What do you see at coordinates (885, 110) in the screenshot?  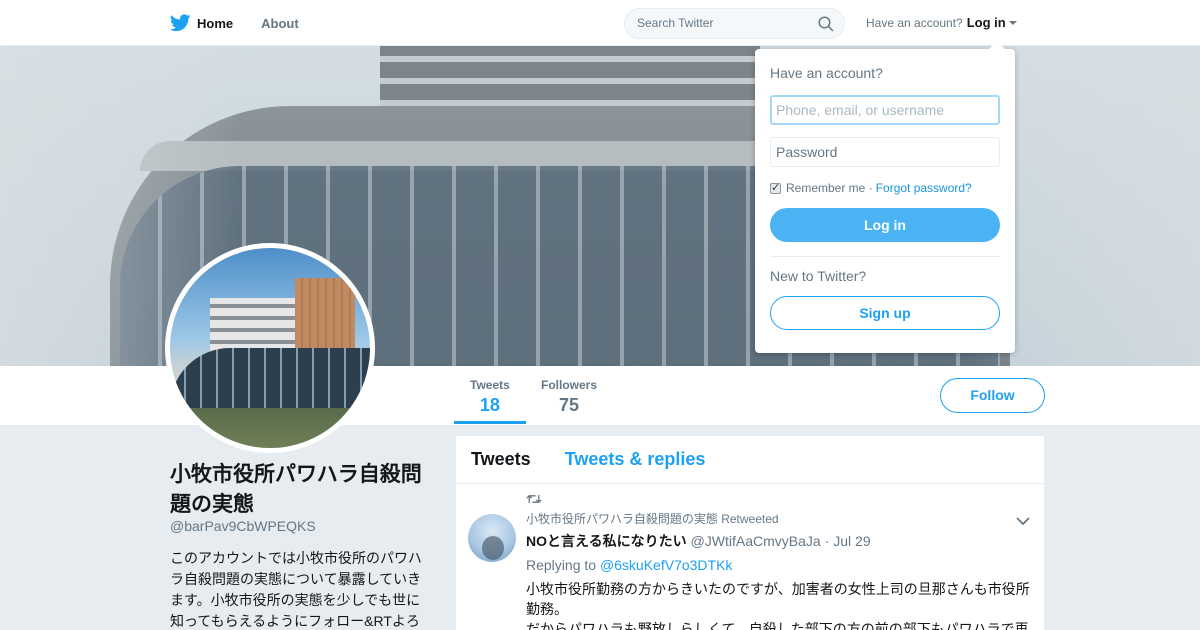 I see `username-field: Phone, email, or username` at bounding box center [885, 110].